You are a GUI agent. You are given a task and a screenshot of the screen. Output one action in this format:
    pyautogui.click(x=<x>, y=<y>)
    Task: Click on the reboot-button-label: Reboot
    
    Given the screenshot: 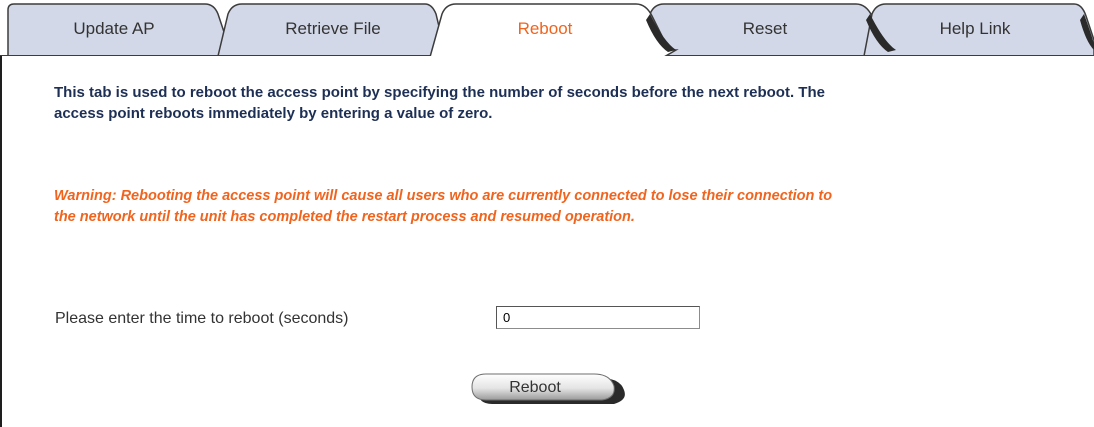 What is the action you would take?
    pyautogui.click(x=535, y=387)
    